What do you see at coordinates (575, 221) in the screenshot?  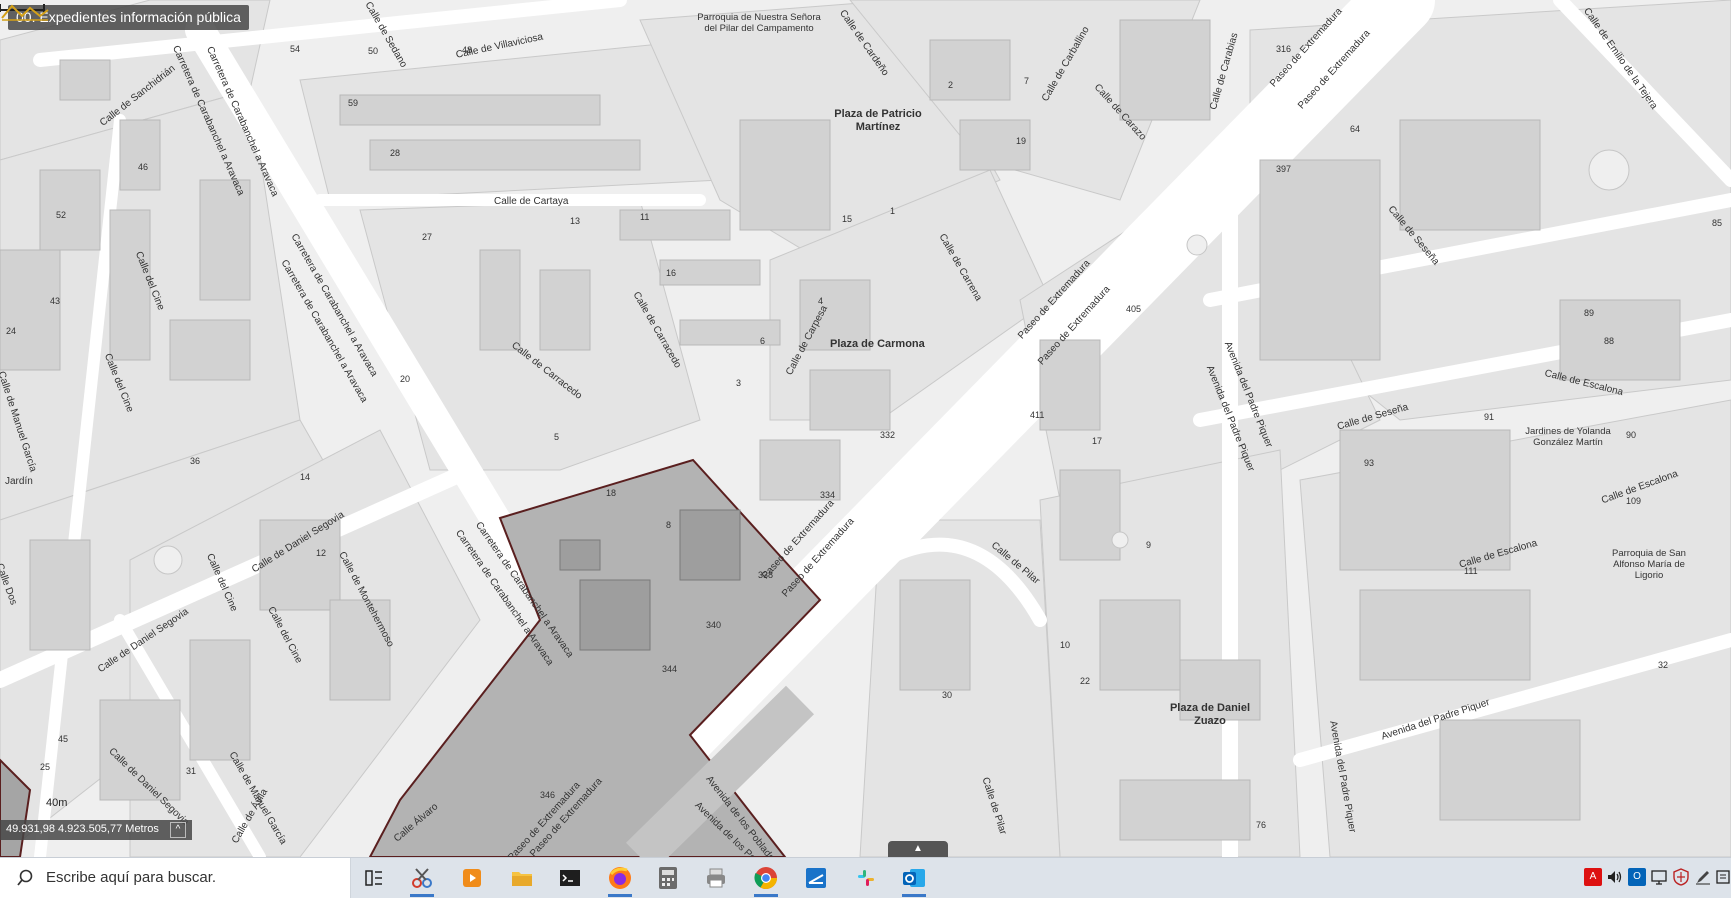 I see `house-number: 13` at bounding box center [575, 221].